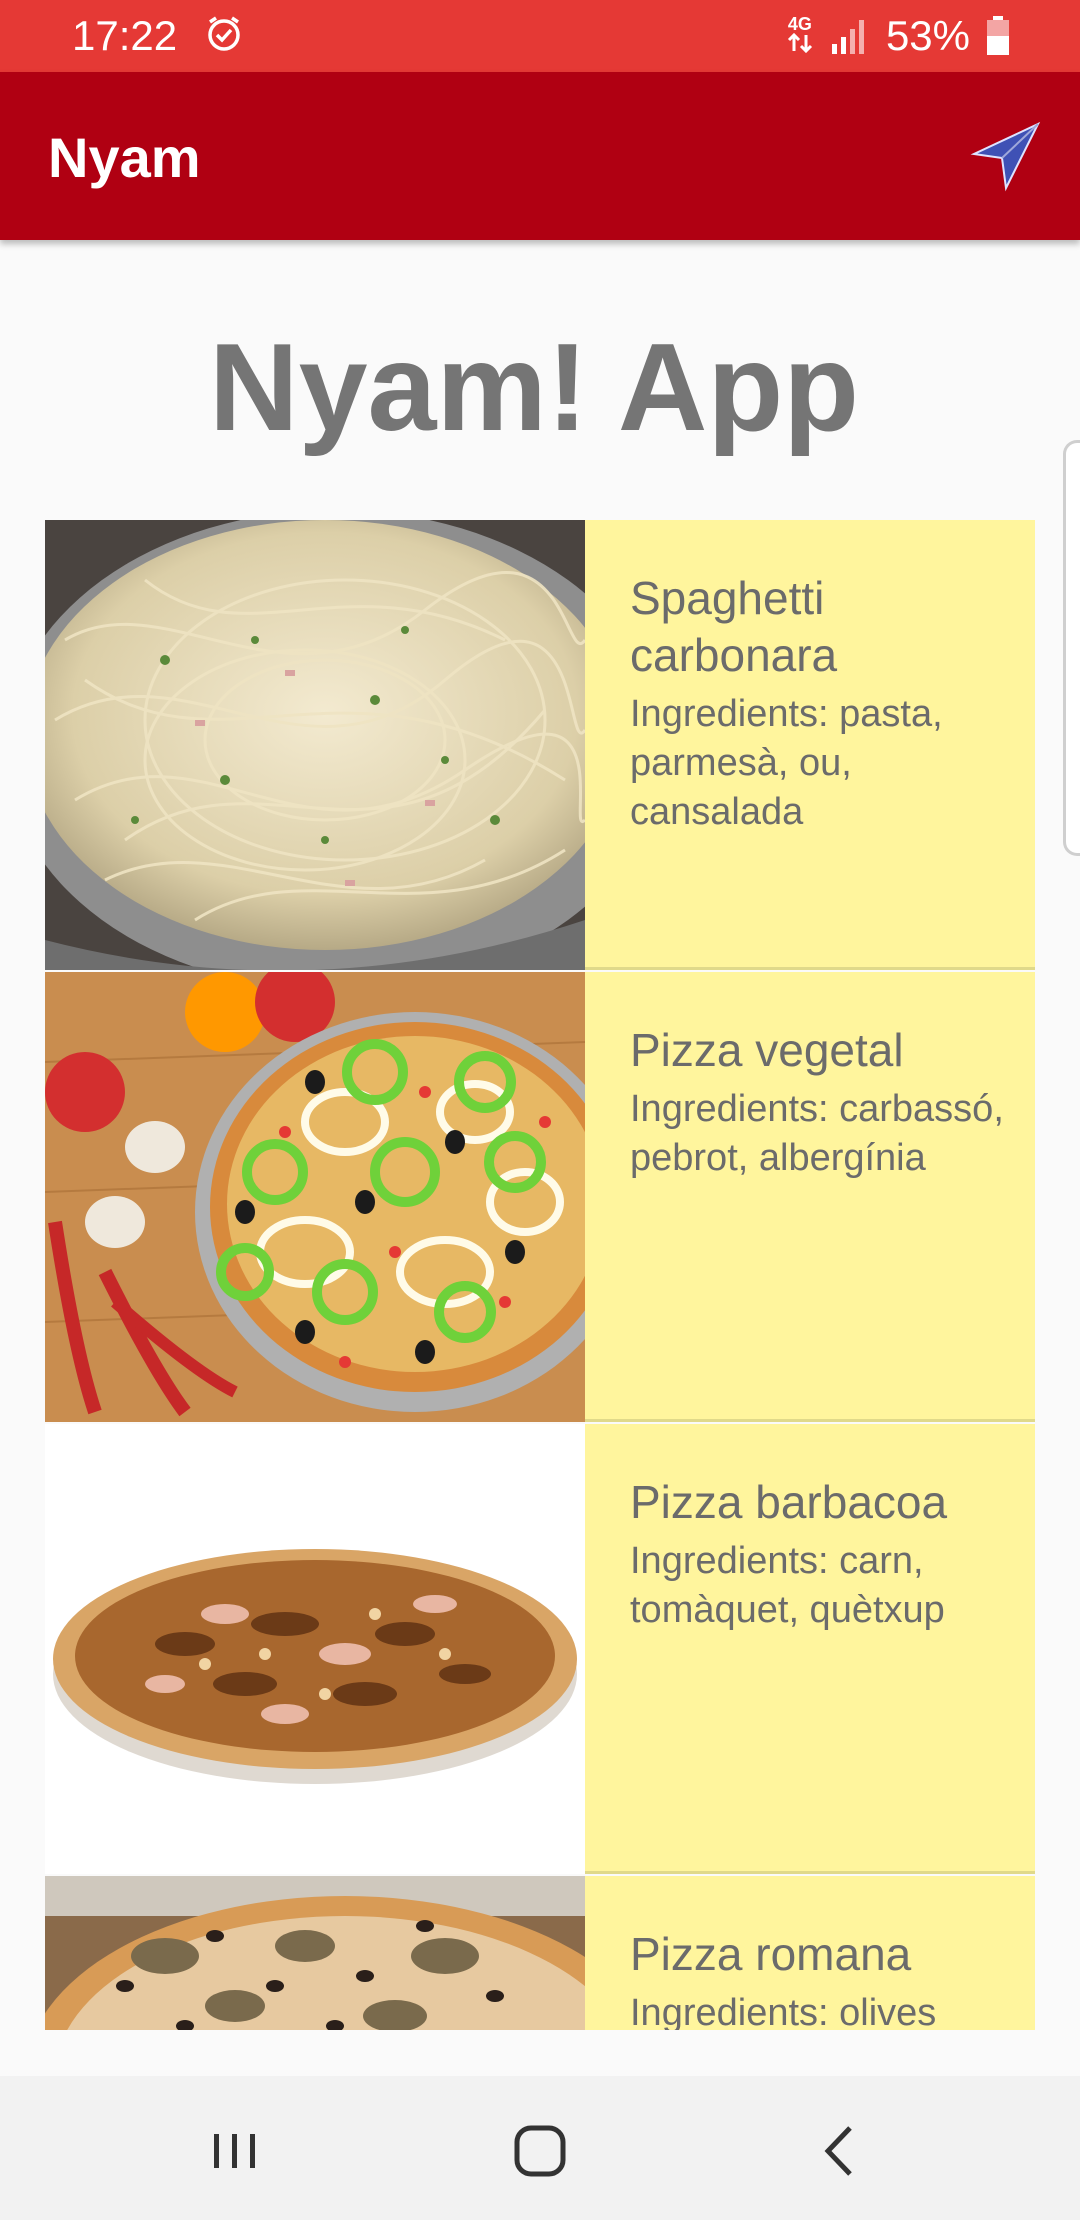  What do you see at coordinates (224, 33) in the screenshot?
I see `alarm-icon` at bounding box center [224, 33].